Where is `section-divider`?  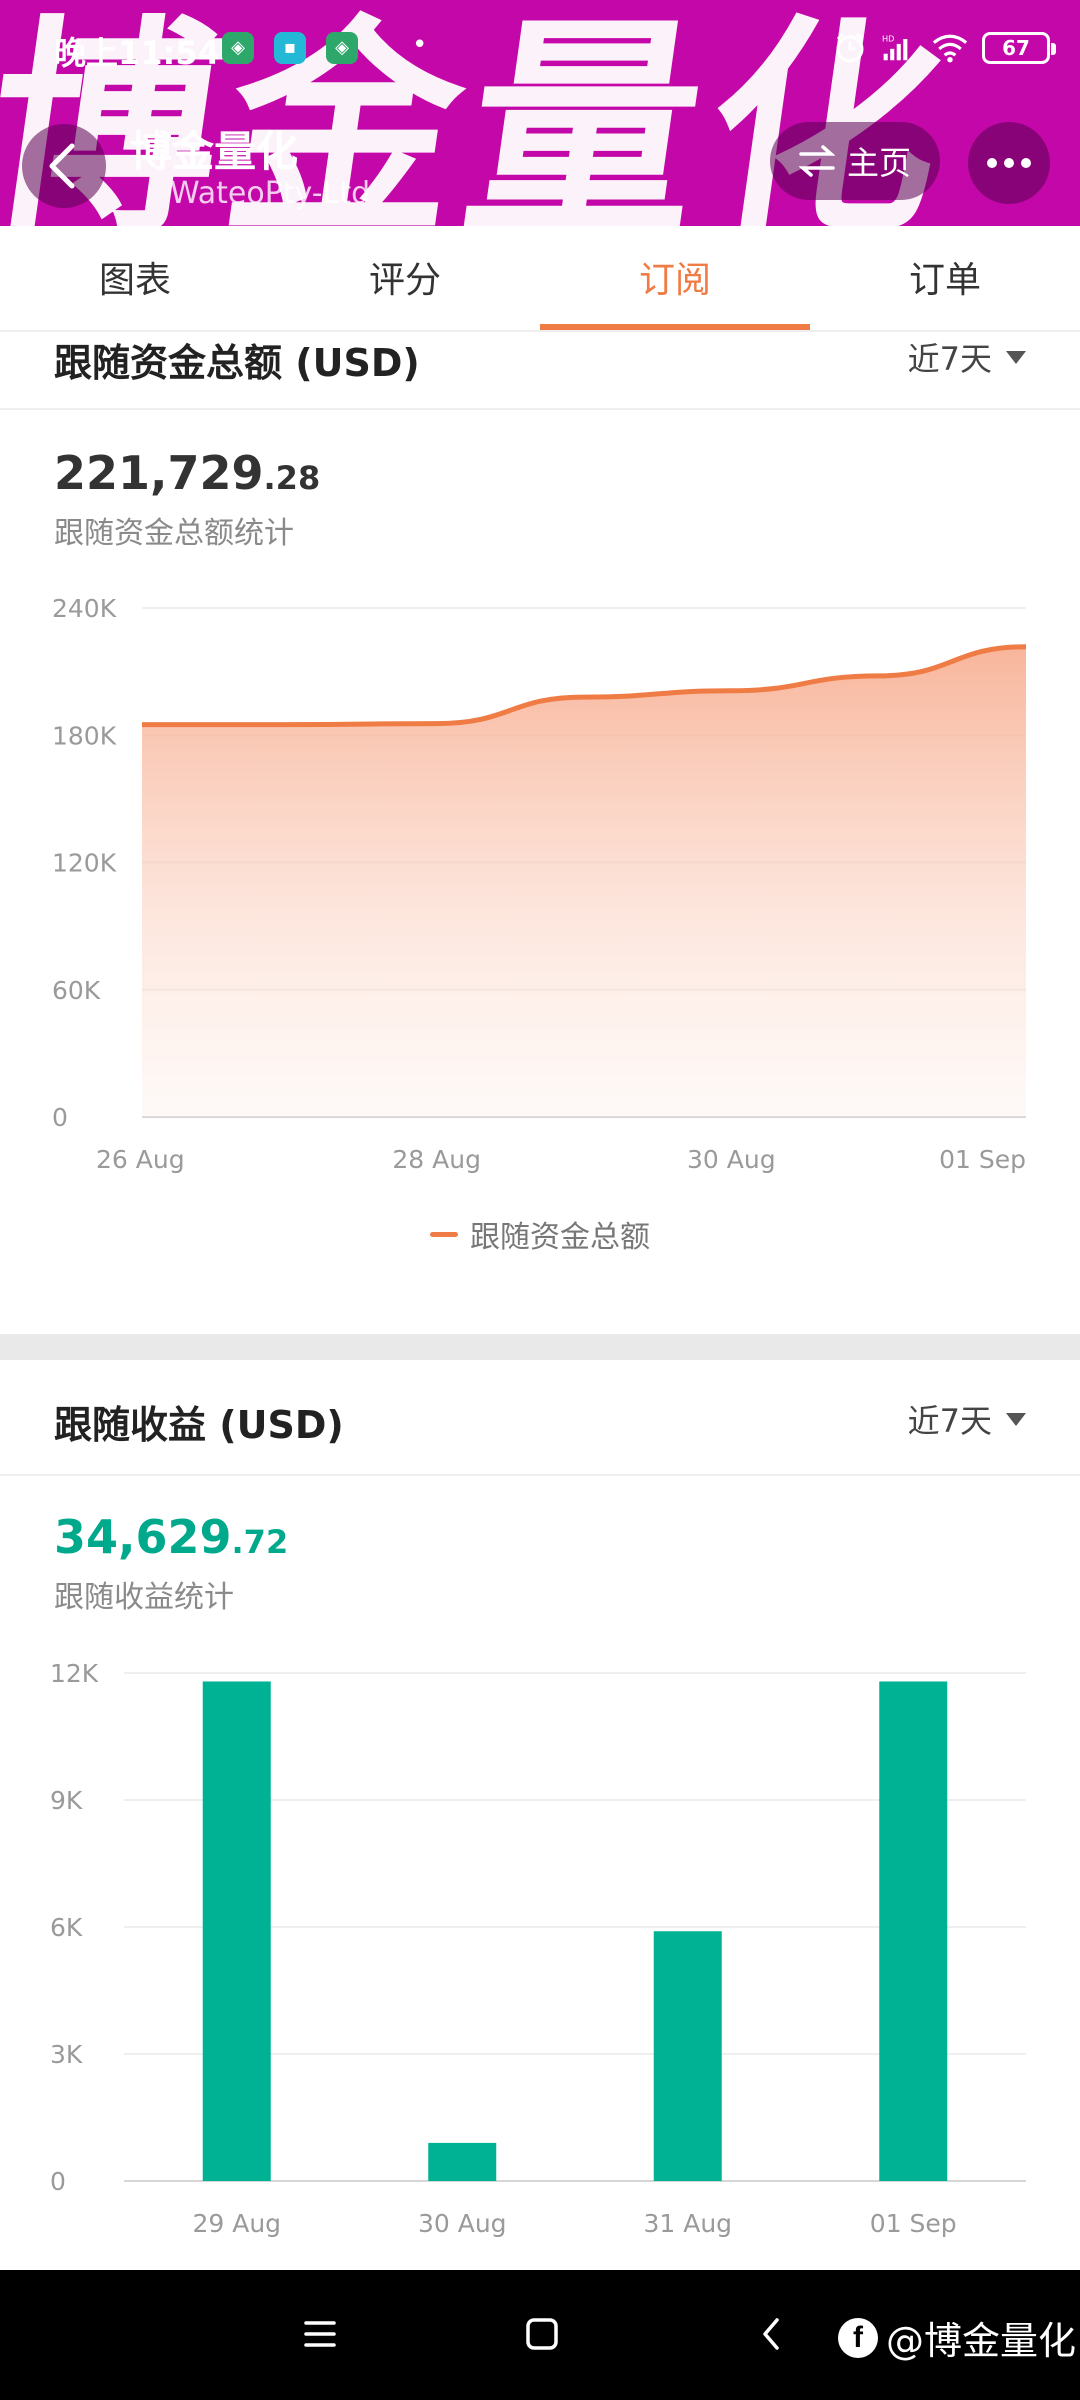 section-divider is located at coordinates (540, 1347).